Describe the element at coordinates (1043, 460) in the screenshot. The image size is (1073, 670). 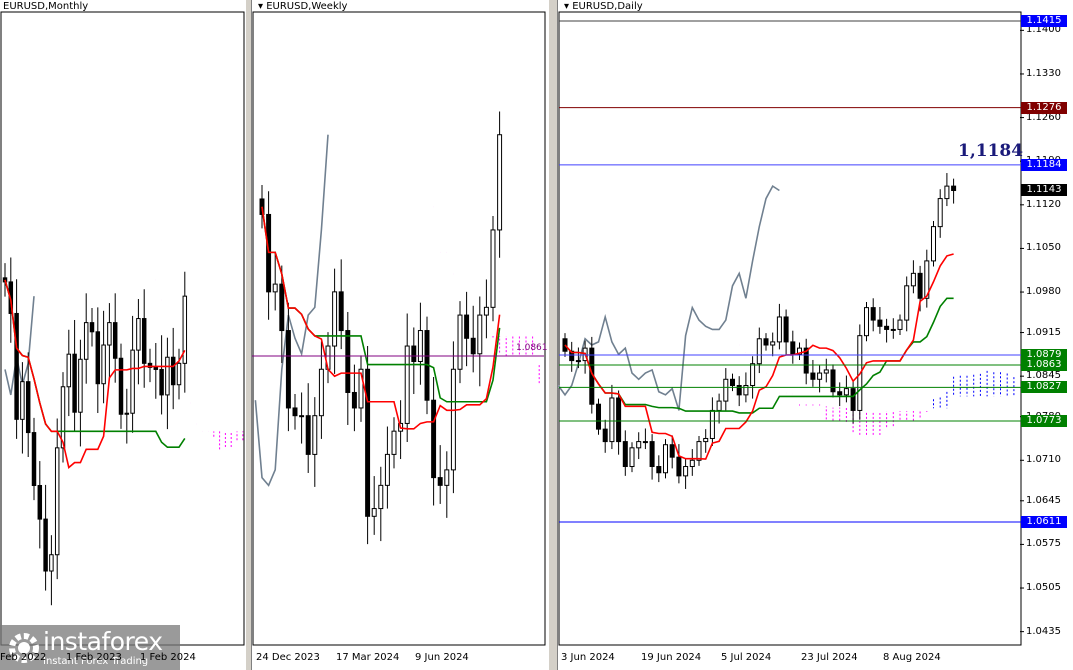
I see `price-tick-label: 1.0710` at that location.